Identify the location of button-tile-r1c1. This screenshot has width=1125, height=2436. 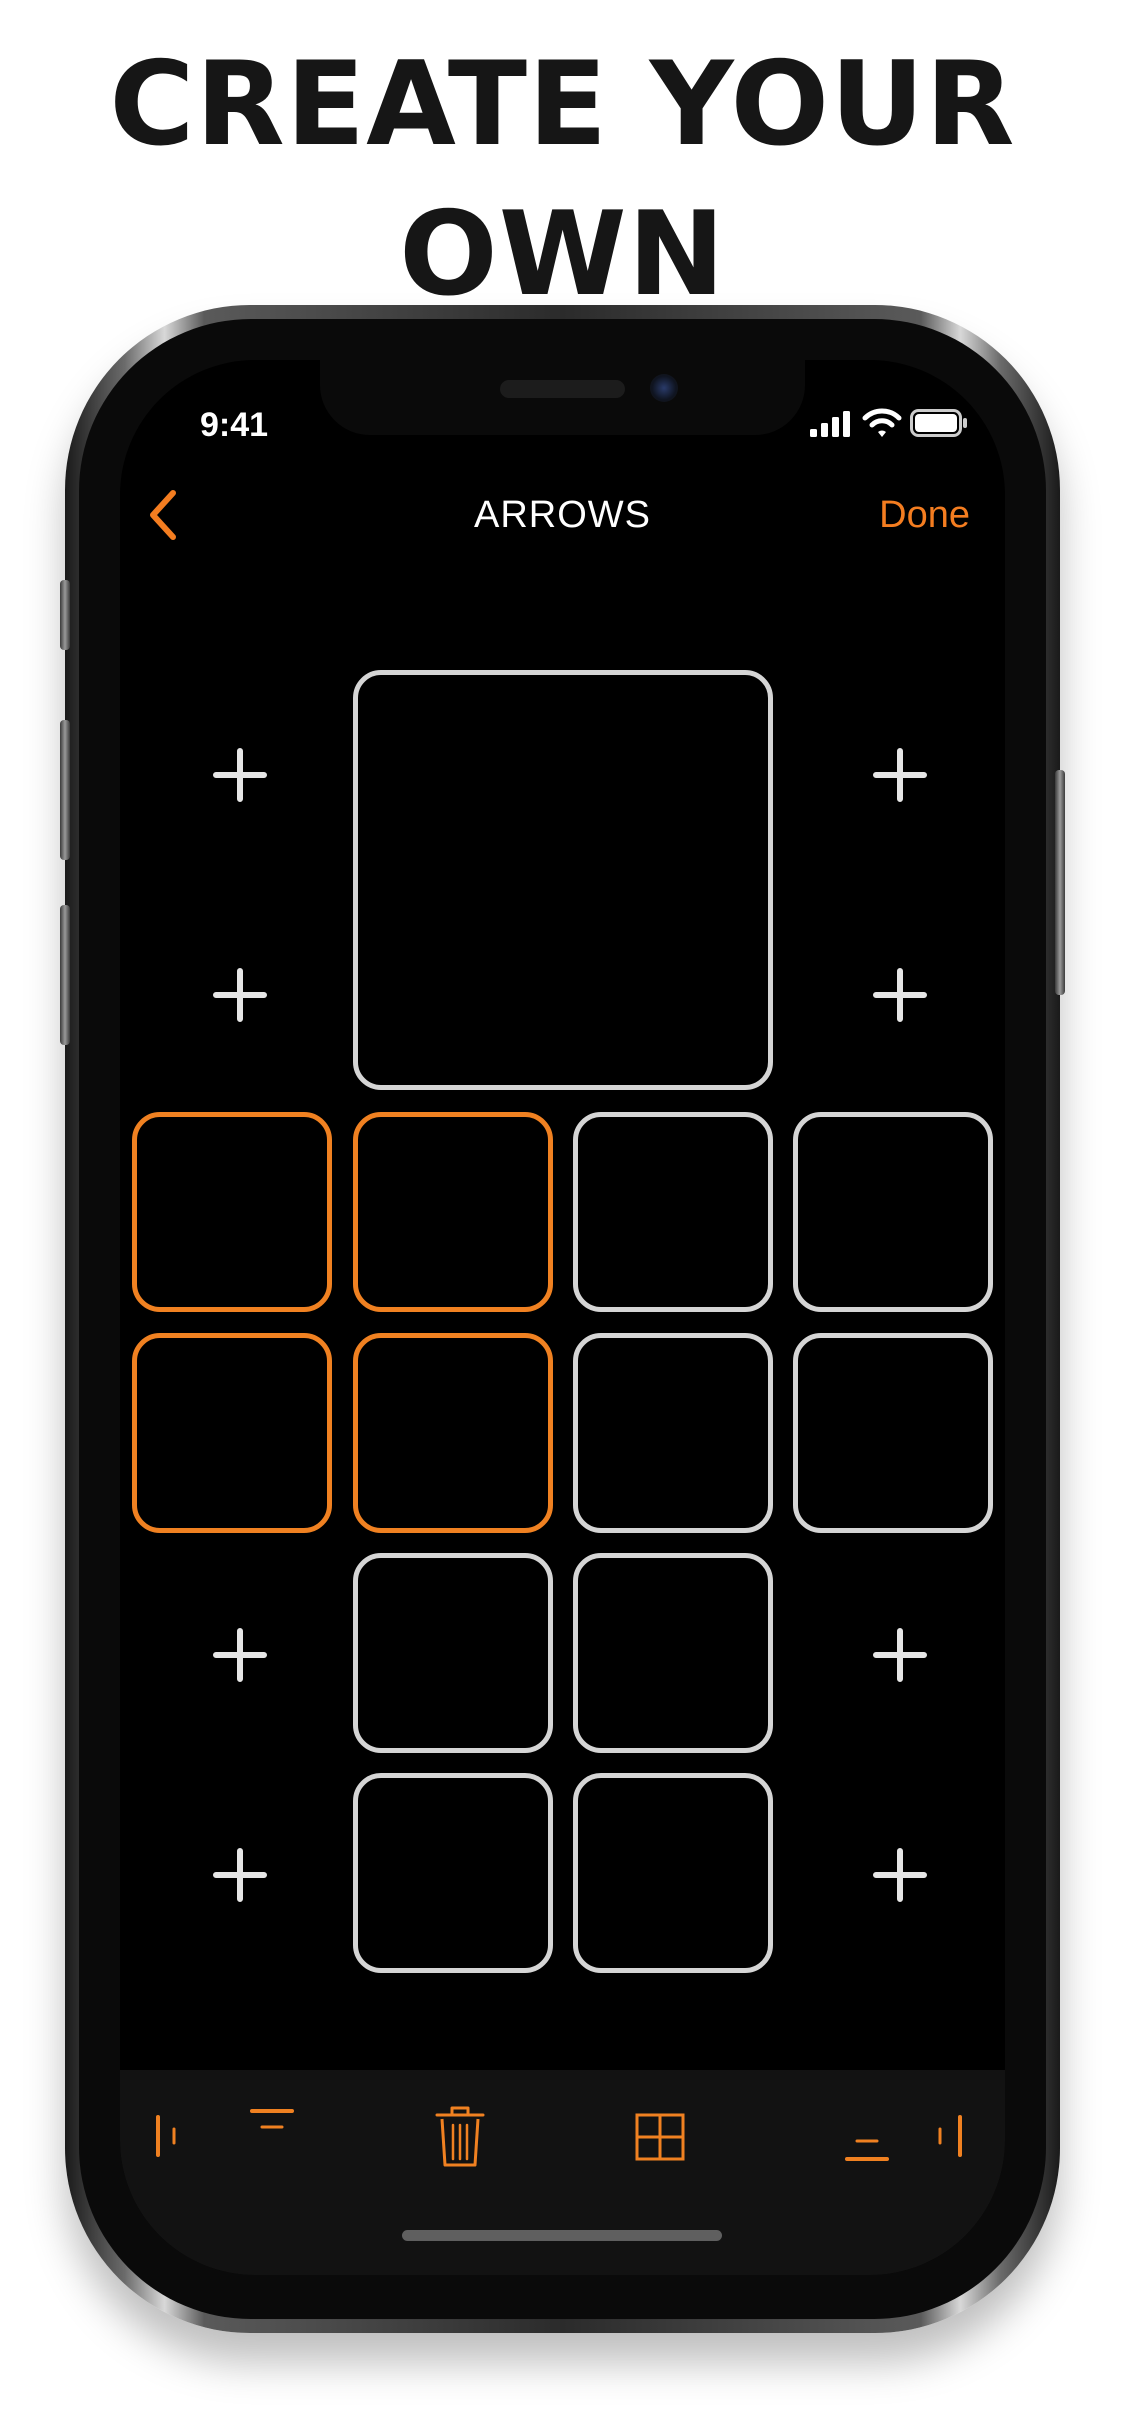
(232, 1212).